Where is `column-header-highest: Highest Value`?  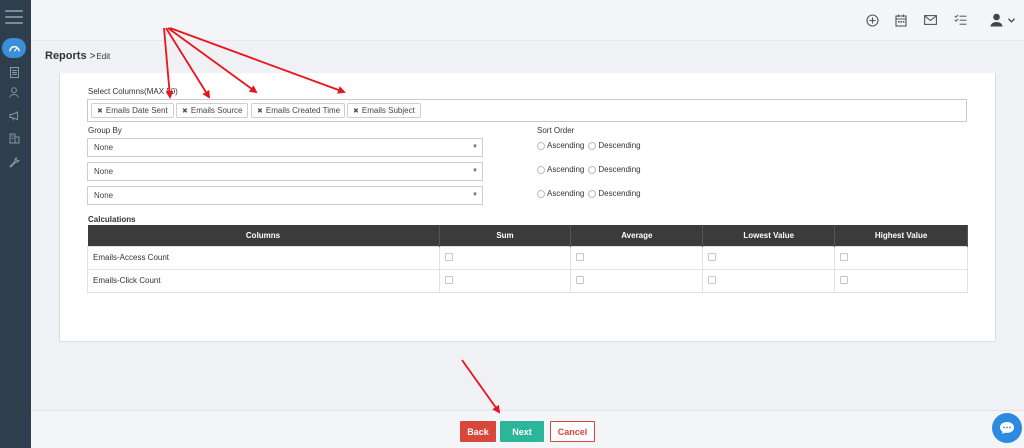 column-header-highest: Highest Value is located at coordinates (901, 235).